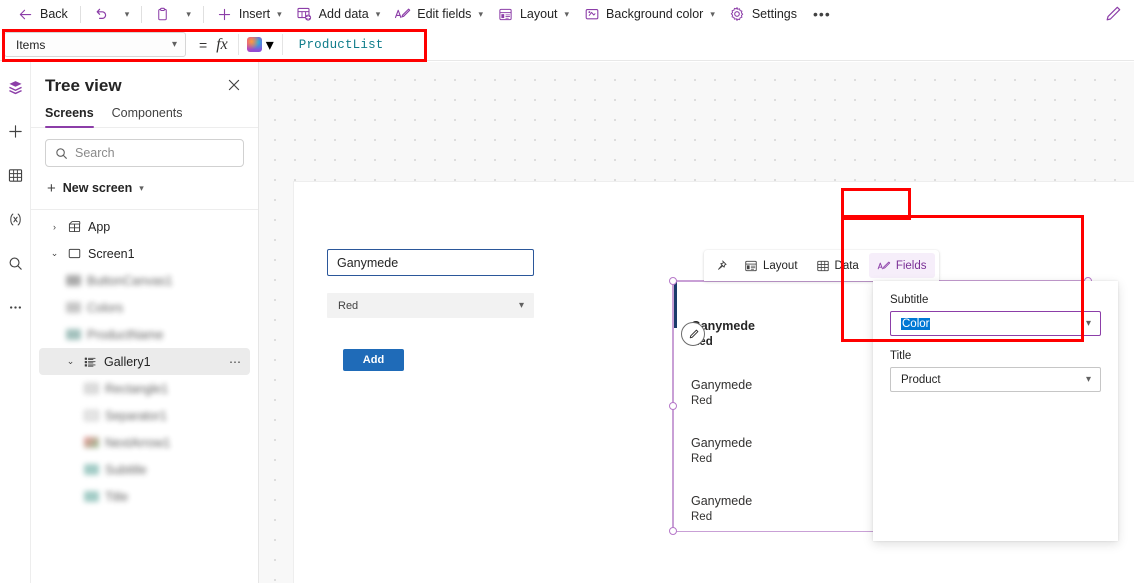 The width and height of the screenshot is (1134, 583). What do you see at coordinates (136, 415) in the screenshot?
I see `tree-node-label: Separator1` at bounding box center [136, 415].